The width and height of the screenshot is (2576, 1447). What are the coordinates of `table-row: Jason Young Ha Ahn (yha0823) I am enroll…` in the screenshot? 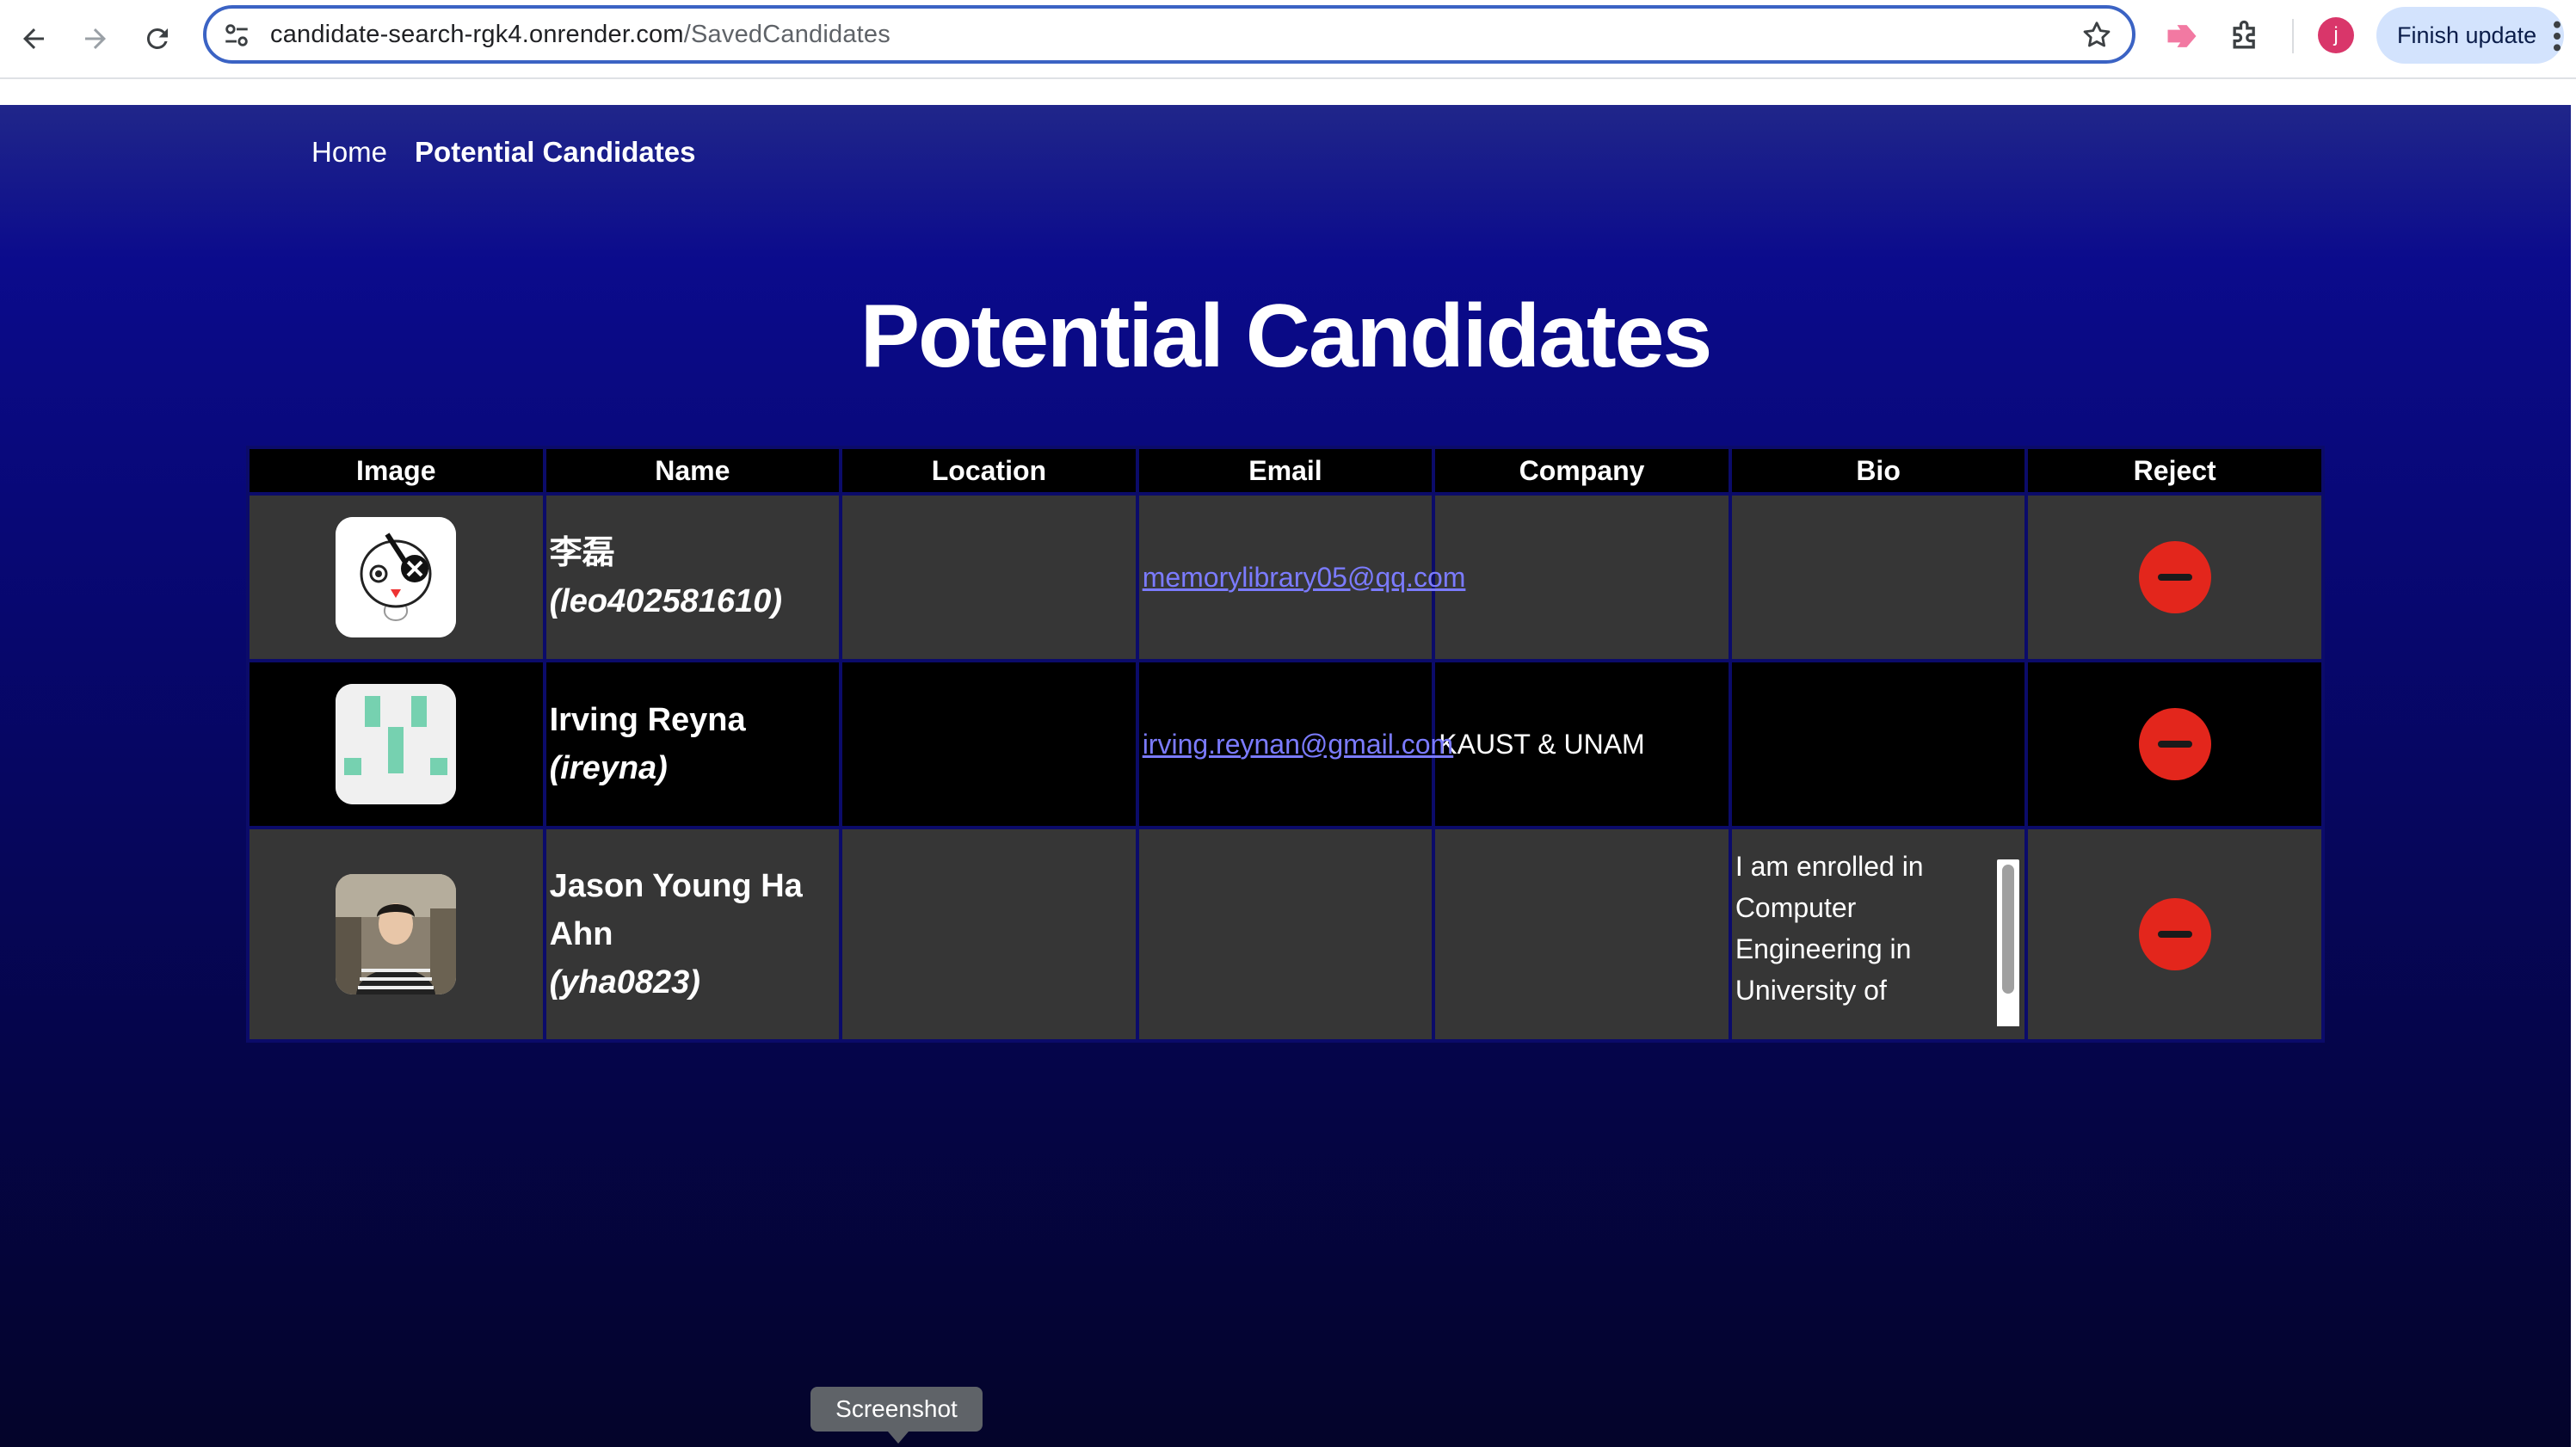 It's located at (1286, 934).